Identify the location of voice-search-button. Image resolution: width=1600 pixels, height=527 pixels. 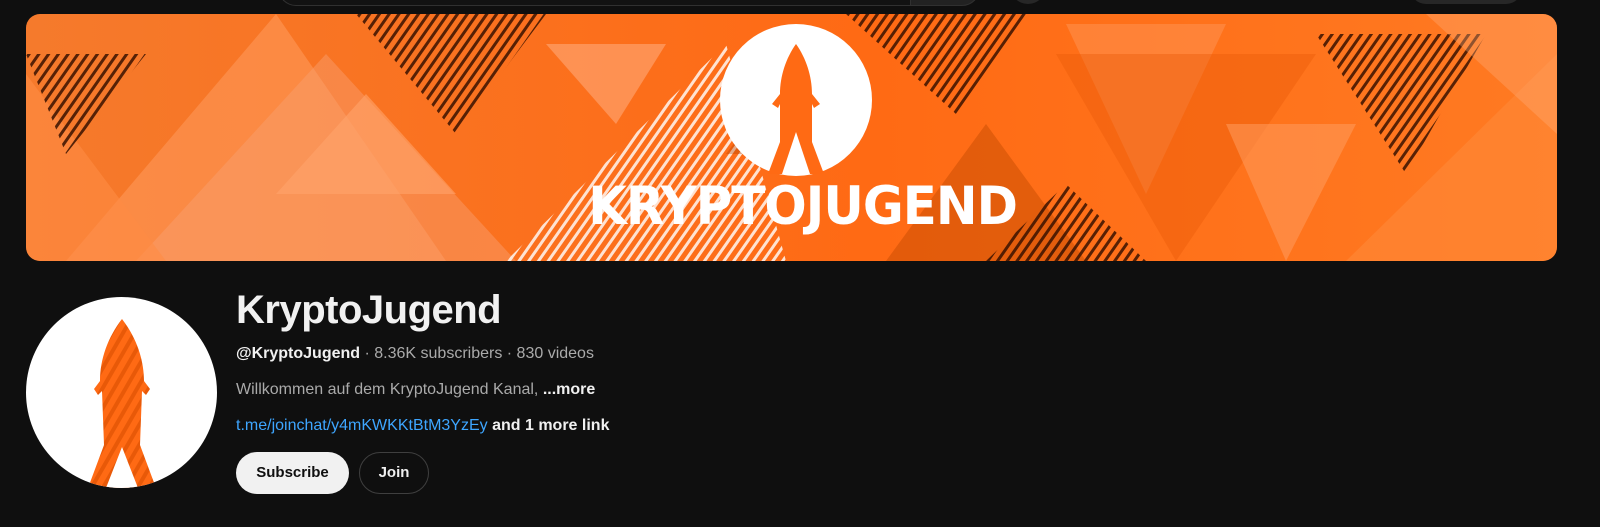
(1028, 2).